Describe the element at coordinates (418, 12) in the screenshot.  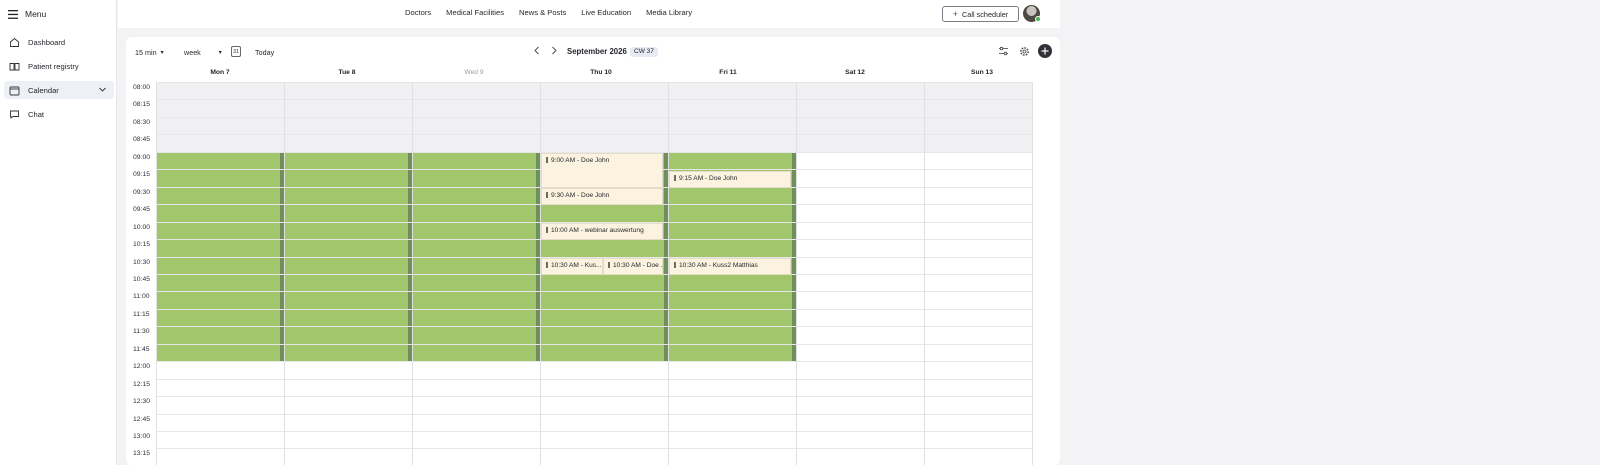
I see `nav-link-doctors: Doctors` at that location.